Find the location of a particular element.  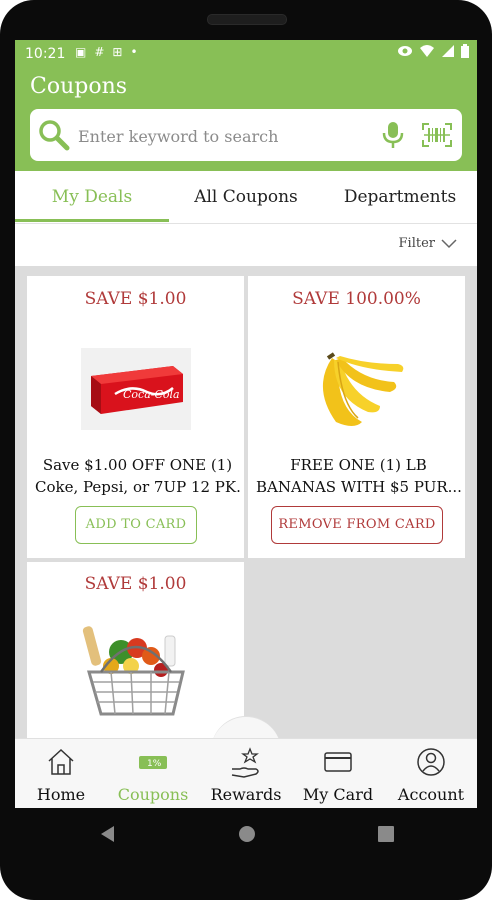

hash-icon: # is located at coordinates (99, 52).